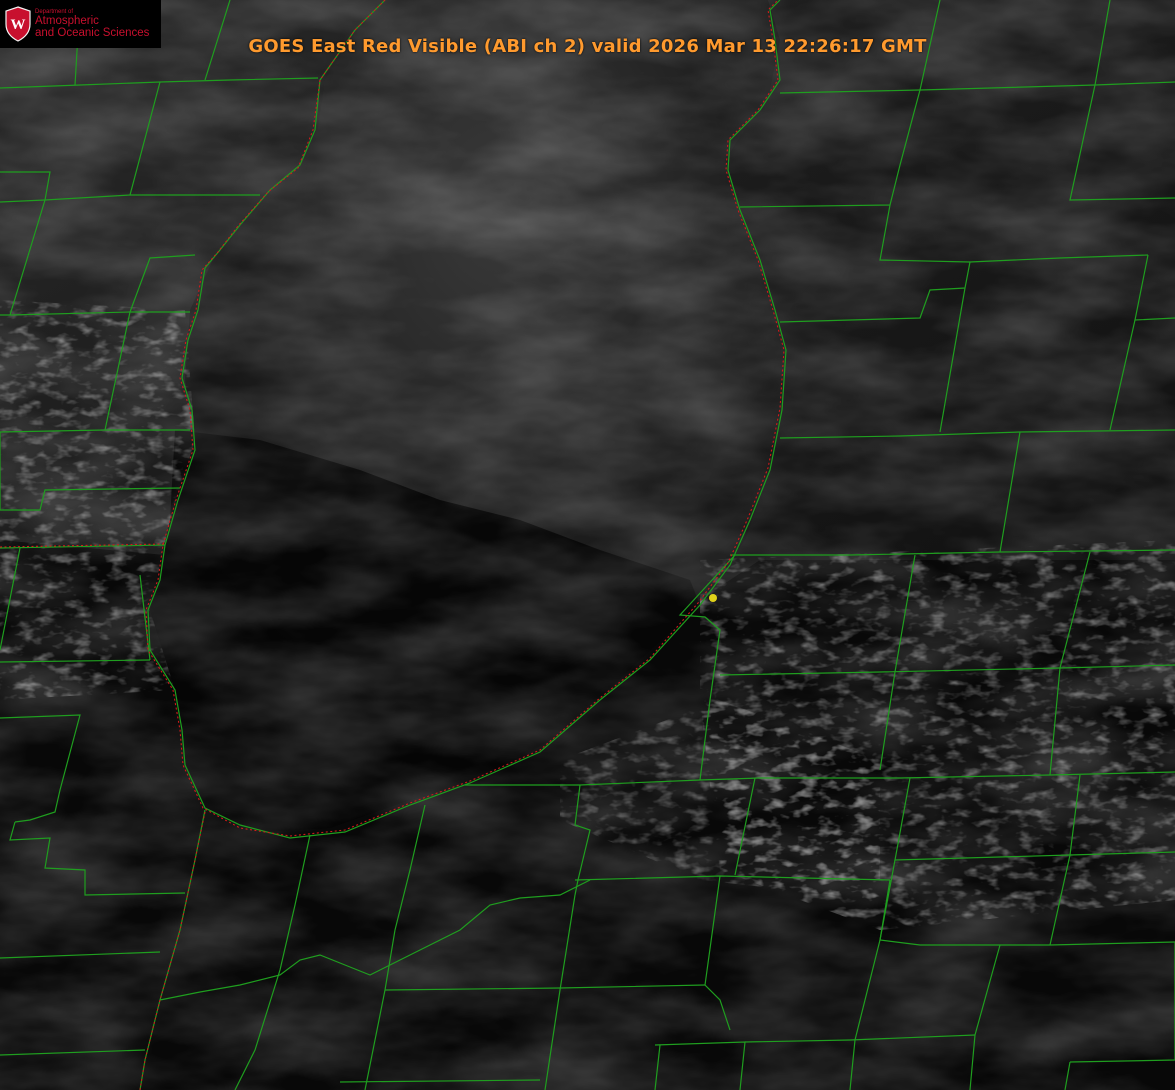  Describe the element at coordinates (18, 25) in the screenshot. I see `crest-letter: W` at that location.